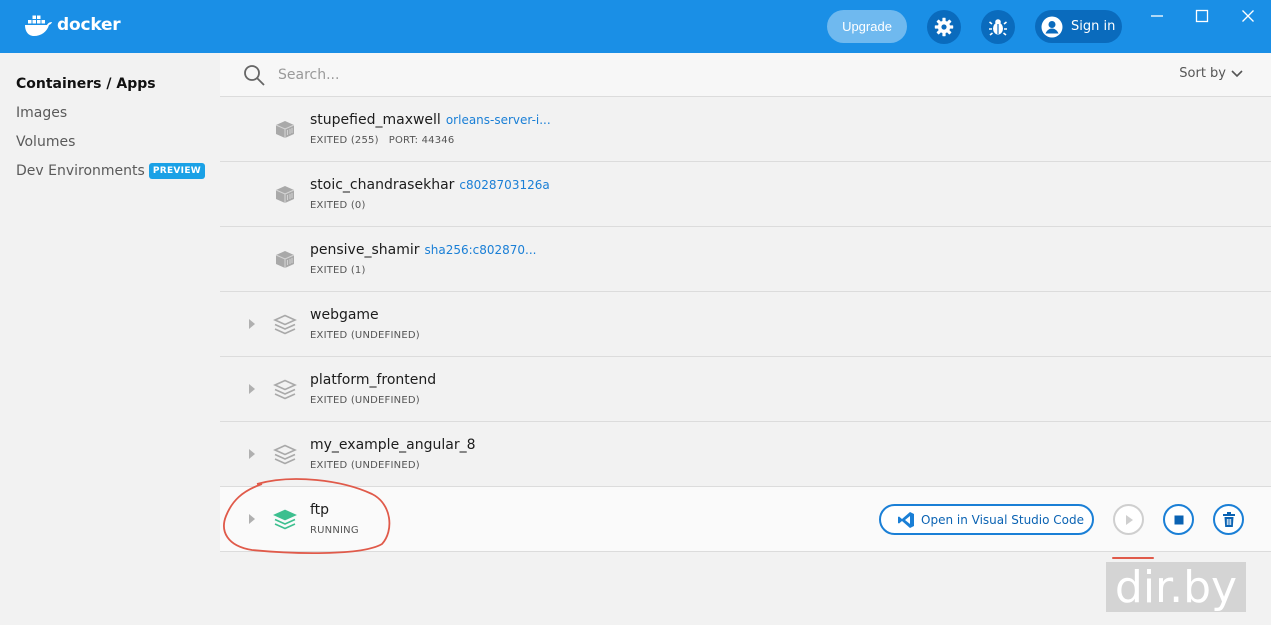  I want to click on search-bar: Sort by, so click(745, 75).